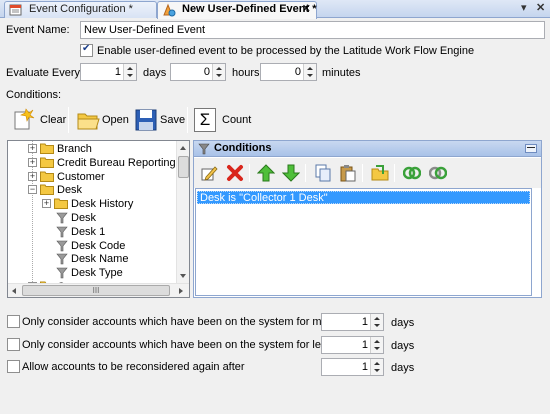 Image resolution: width=550 pixels, height=414 pixels. What do you see at coordinates (91, 218) in the screenshot?
I see `tree-item: Desk` at bounding box center [91, 218].